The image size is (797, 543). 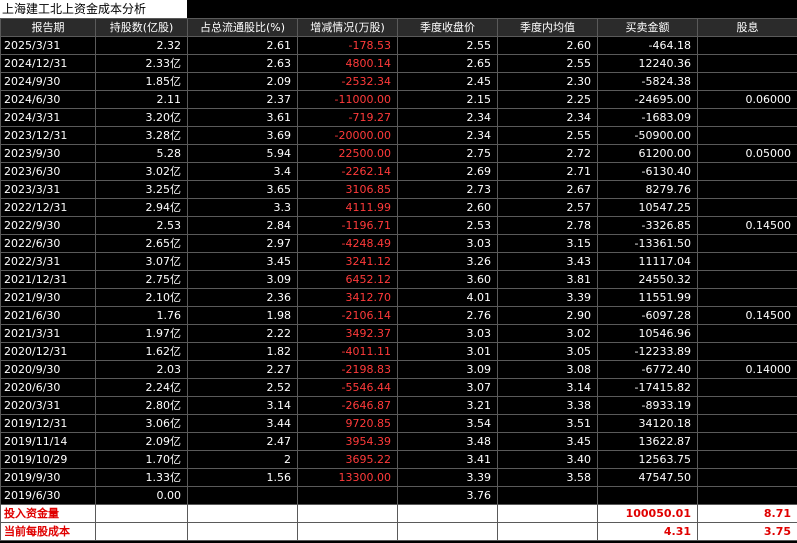 I want to click on avg-price-cell: 2.55, so click(x=547, y=135).